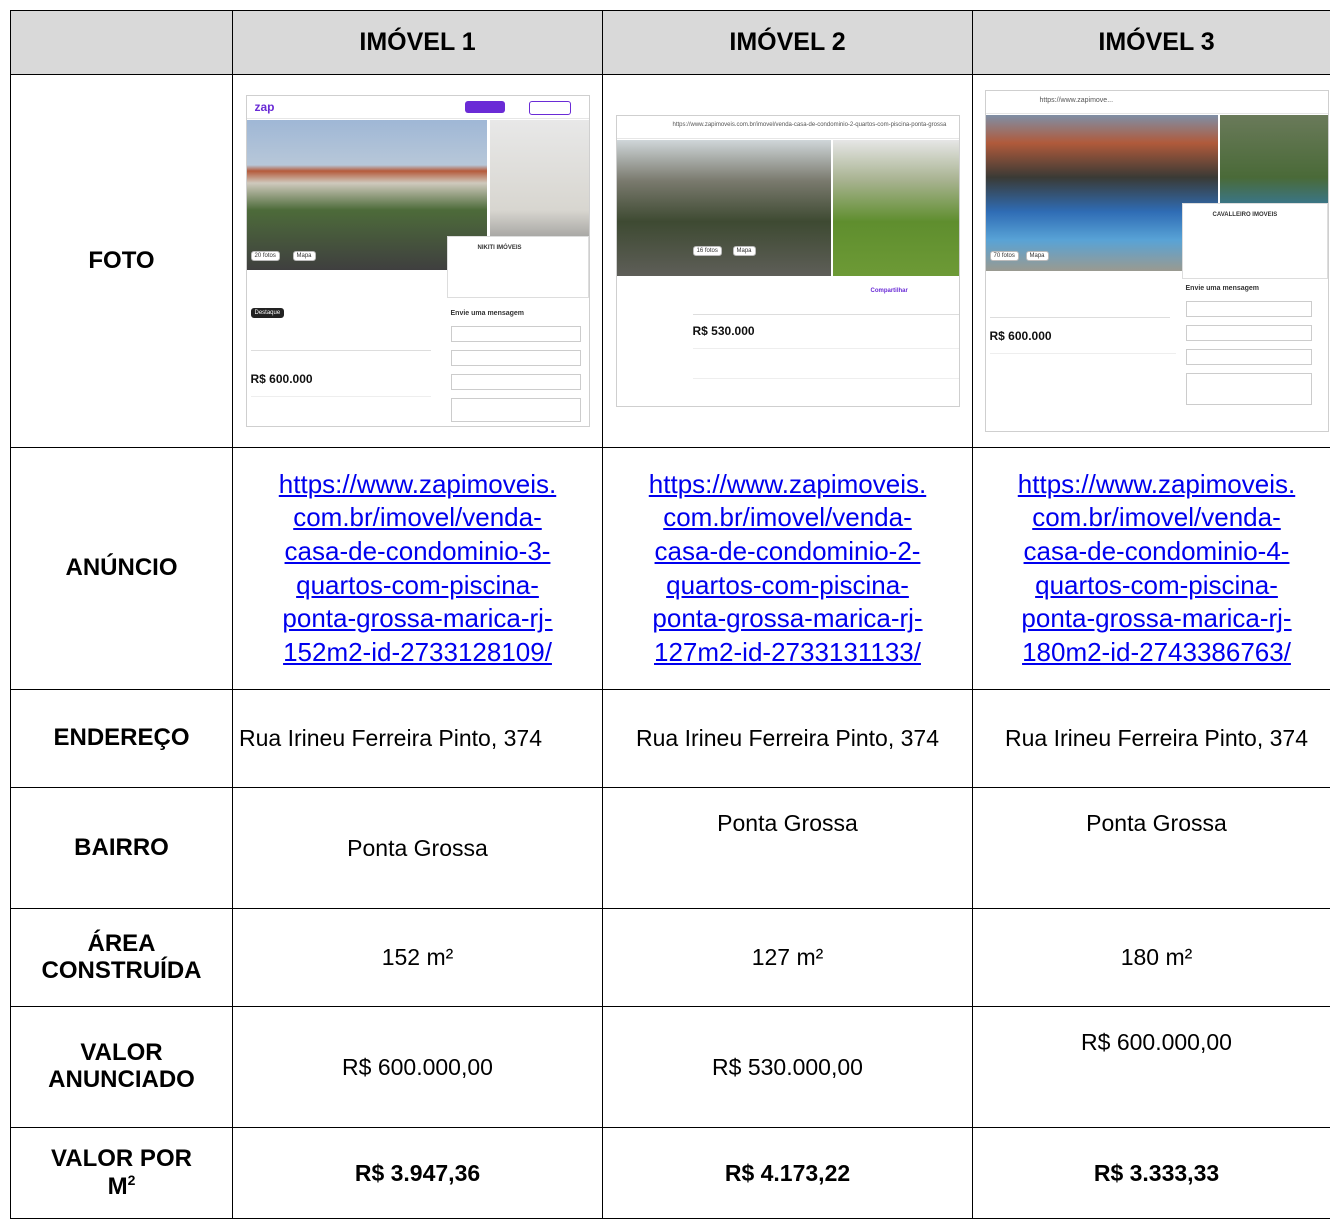  Describe the element at coordinates (485, 107) in the screenshot. I see `criar-conta-button` at that location.